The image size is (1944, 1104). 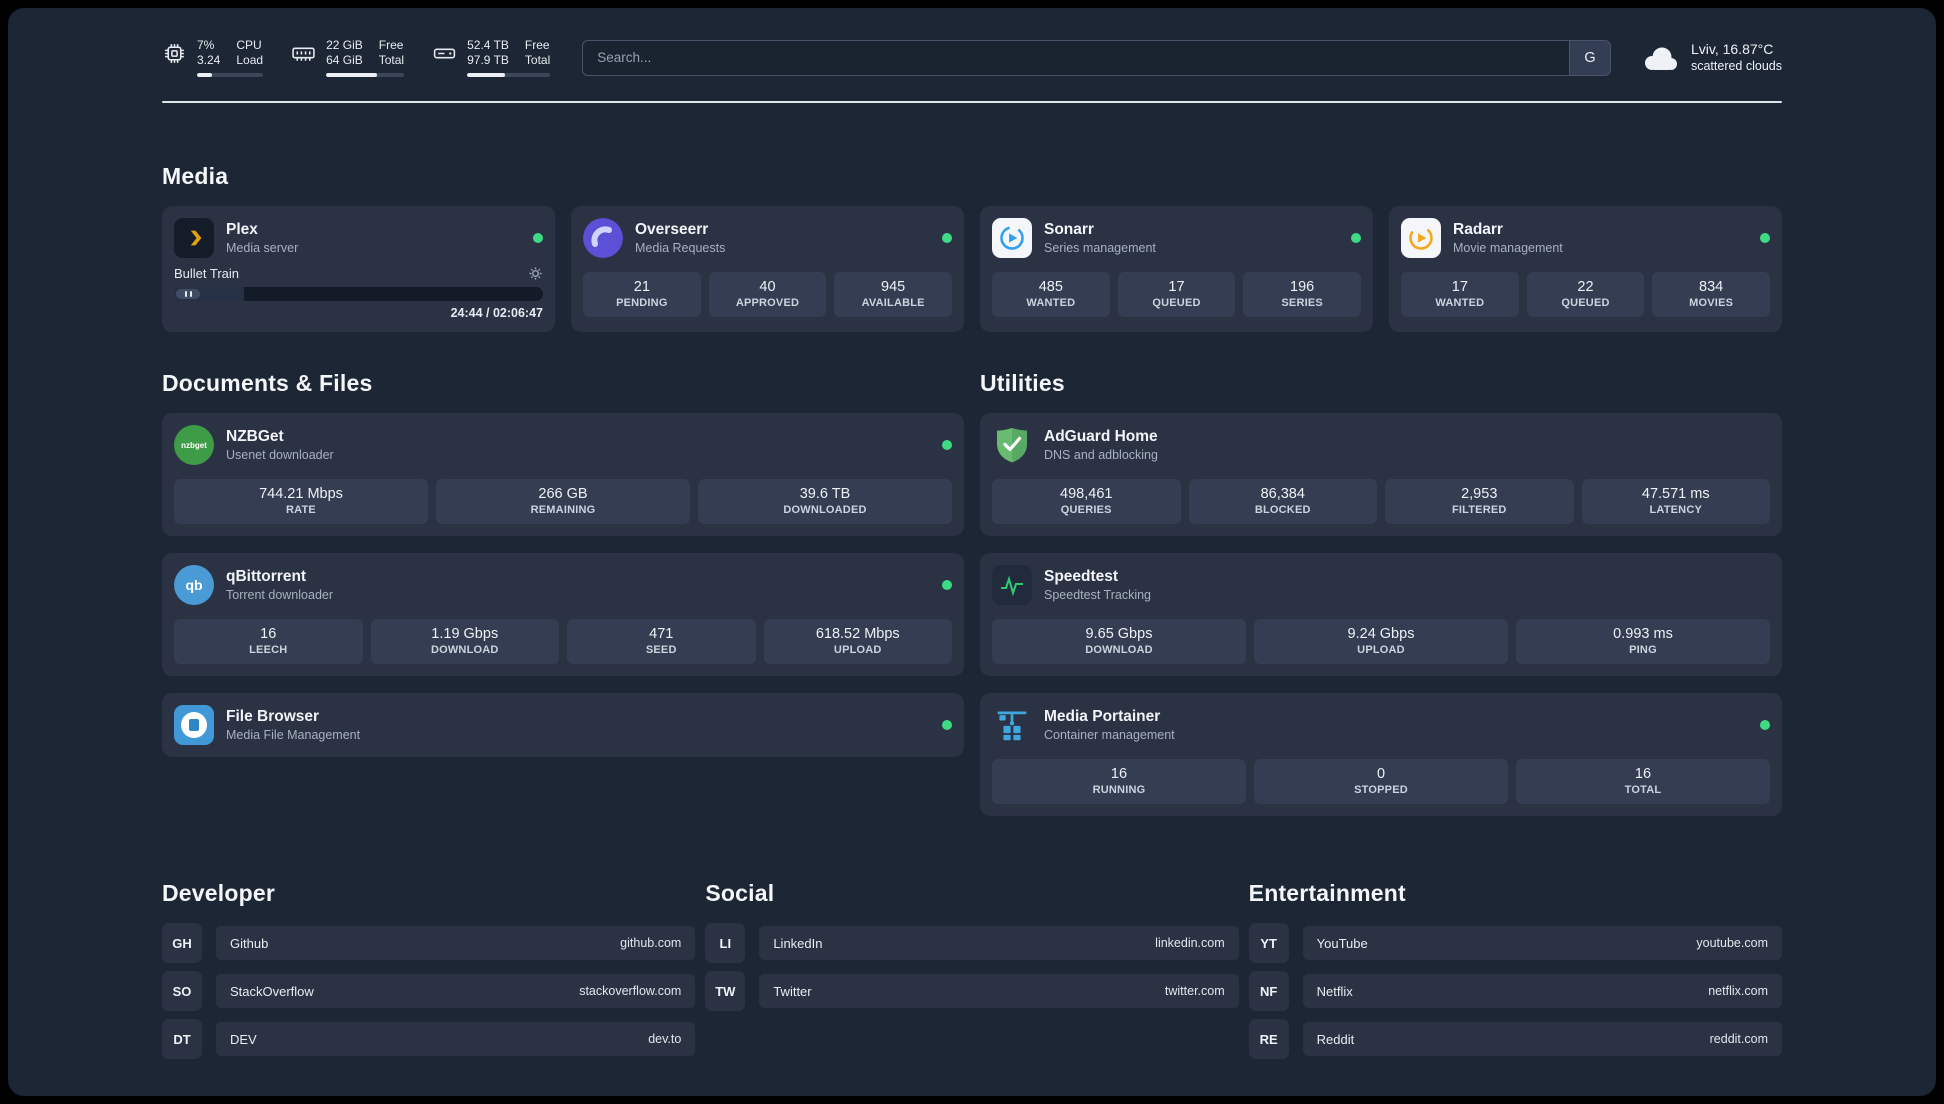 I want to click on bookmark-url: github.com, so click(x=651, y=943).